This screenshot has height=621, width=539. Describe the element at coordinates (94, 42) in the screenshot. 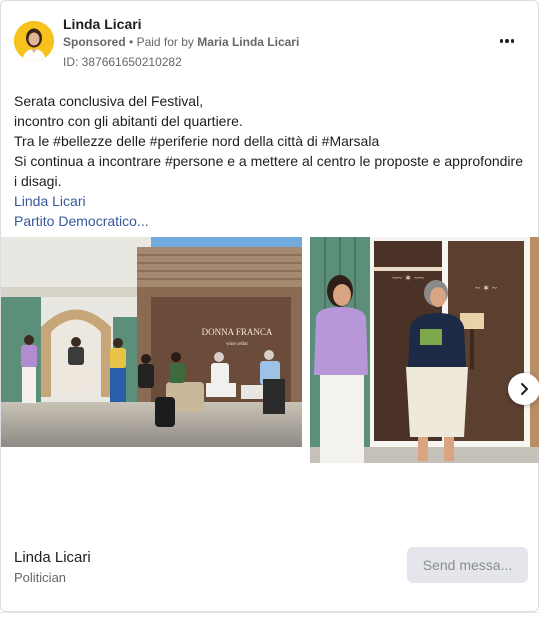

I see `sponsored-label: Sponsored` at that location.